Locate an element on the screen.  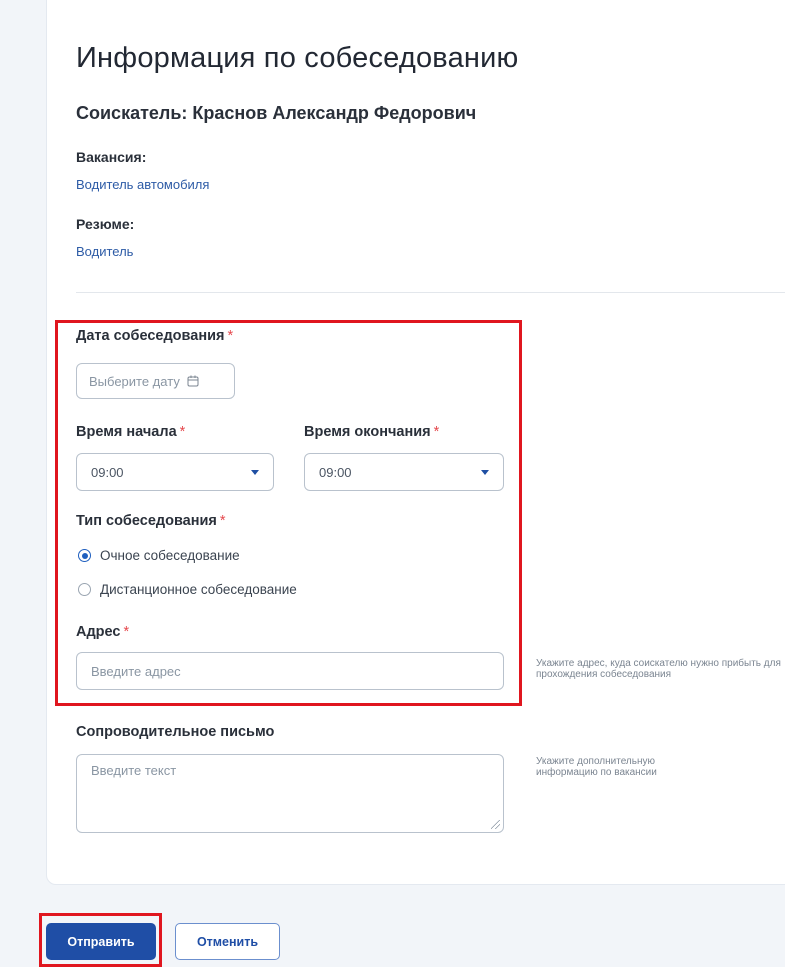
start-time-select: 09:00 is located at coordinates (175, 472).